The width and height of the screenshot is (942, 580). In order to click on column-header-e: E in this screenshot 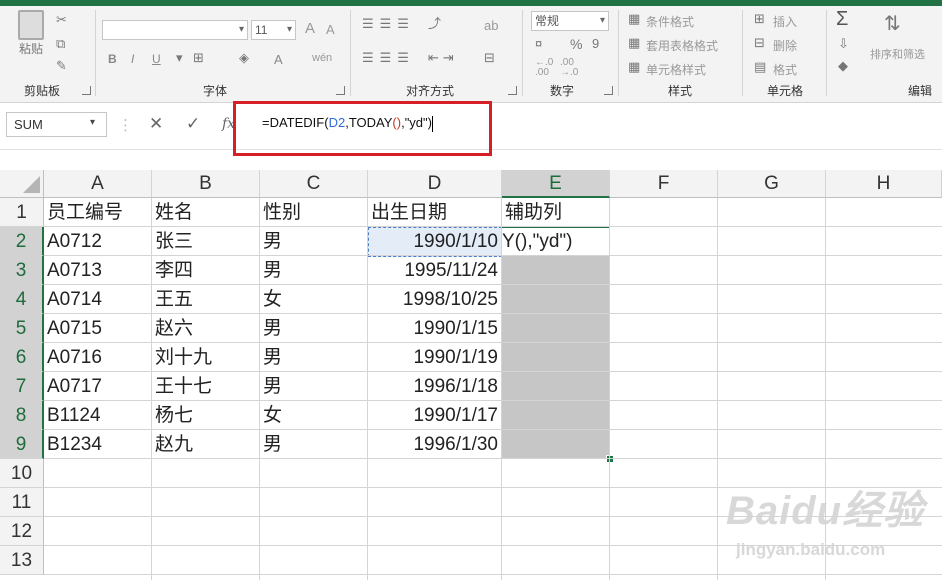, I will do `click(556, 184)`.